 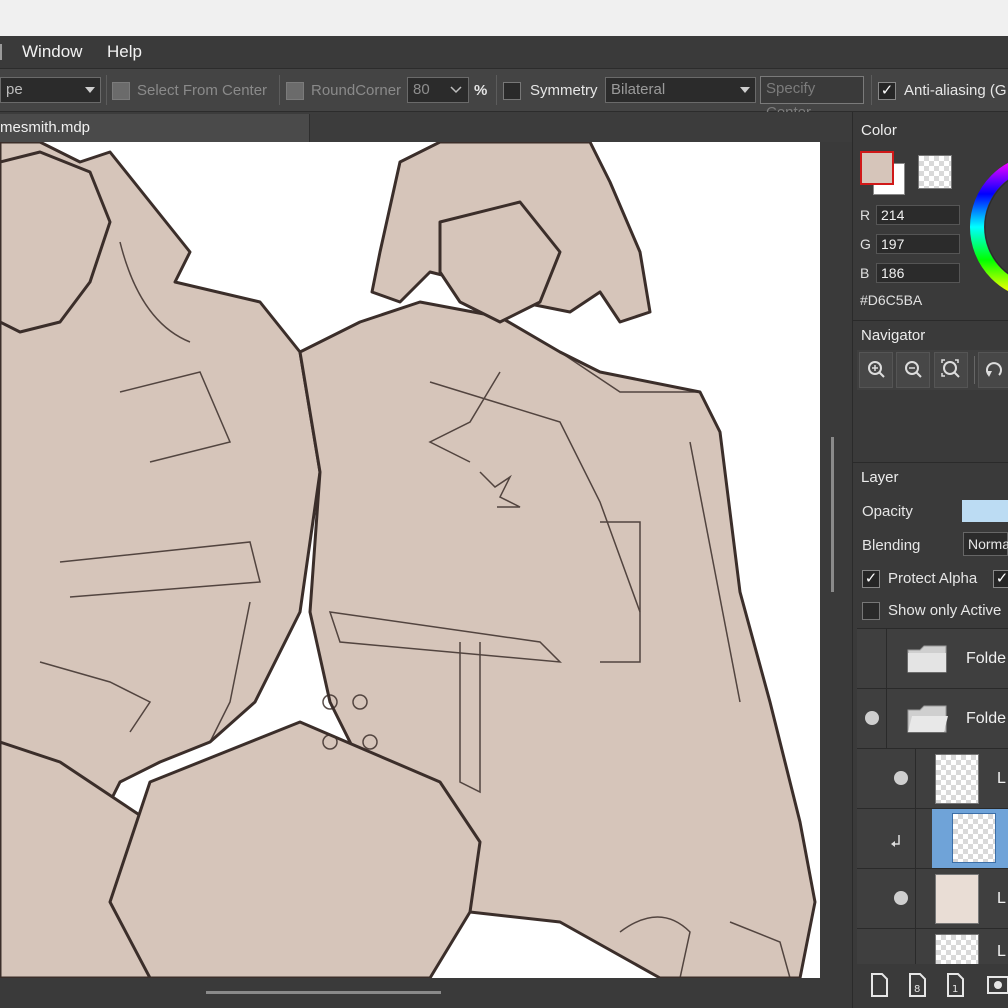 I want to click on shape-combo: pe, so click(x=50, y=90).